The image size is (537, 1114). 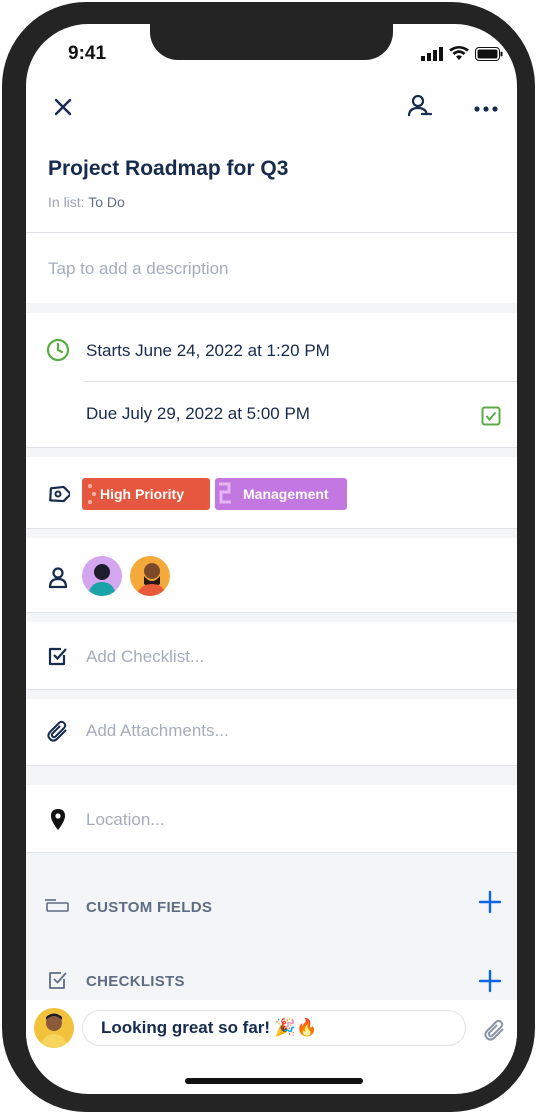 I want to click on close-icon, so click(x=63, y=109).